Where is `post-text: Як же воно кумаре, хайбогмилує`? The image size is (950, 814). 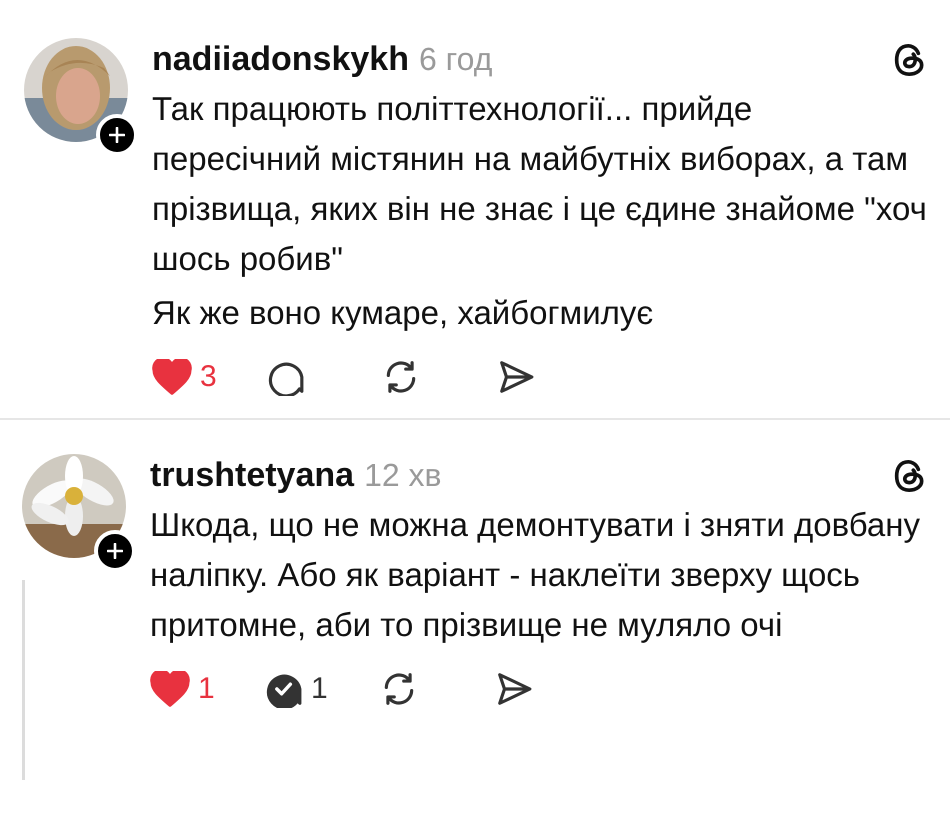
post-text: Як же воно кумаре, хайбогмилує is located at coordinates (403, 313).